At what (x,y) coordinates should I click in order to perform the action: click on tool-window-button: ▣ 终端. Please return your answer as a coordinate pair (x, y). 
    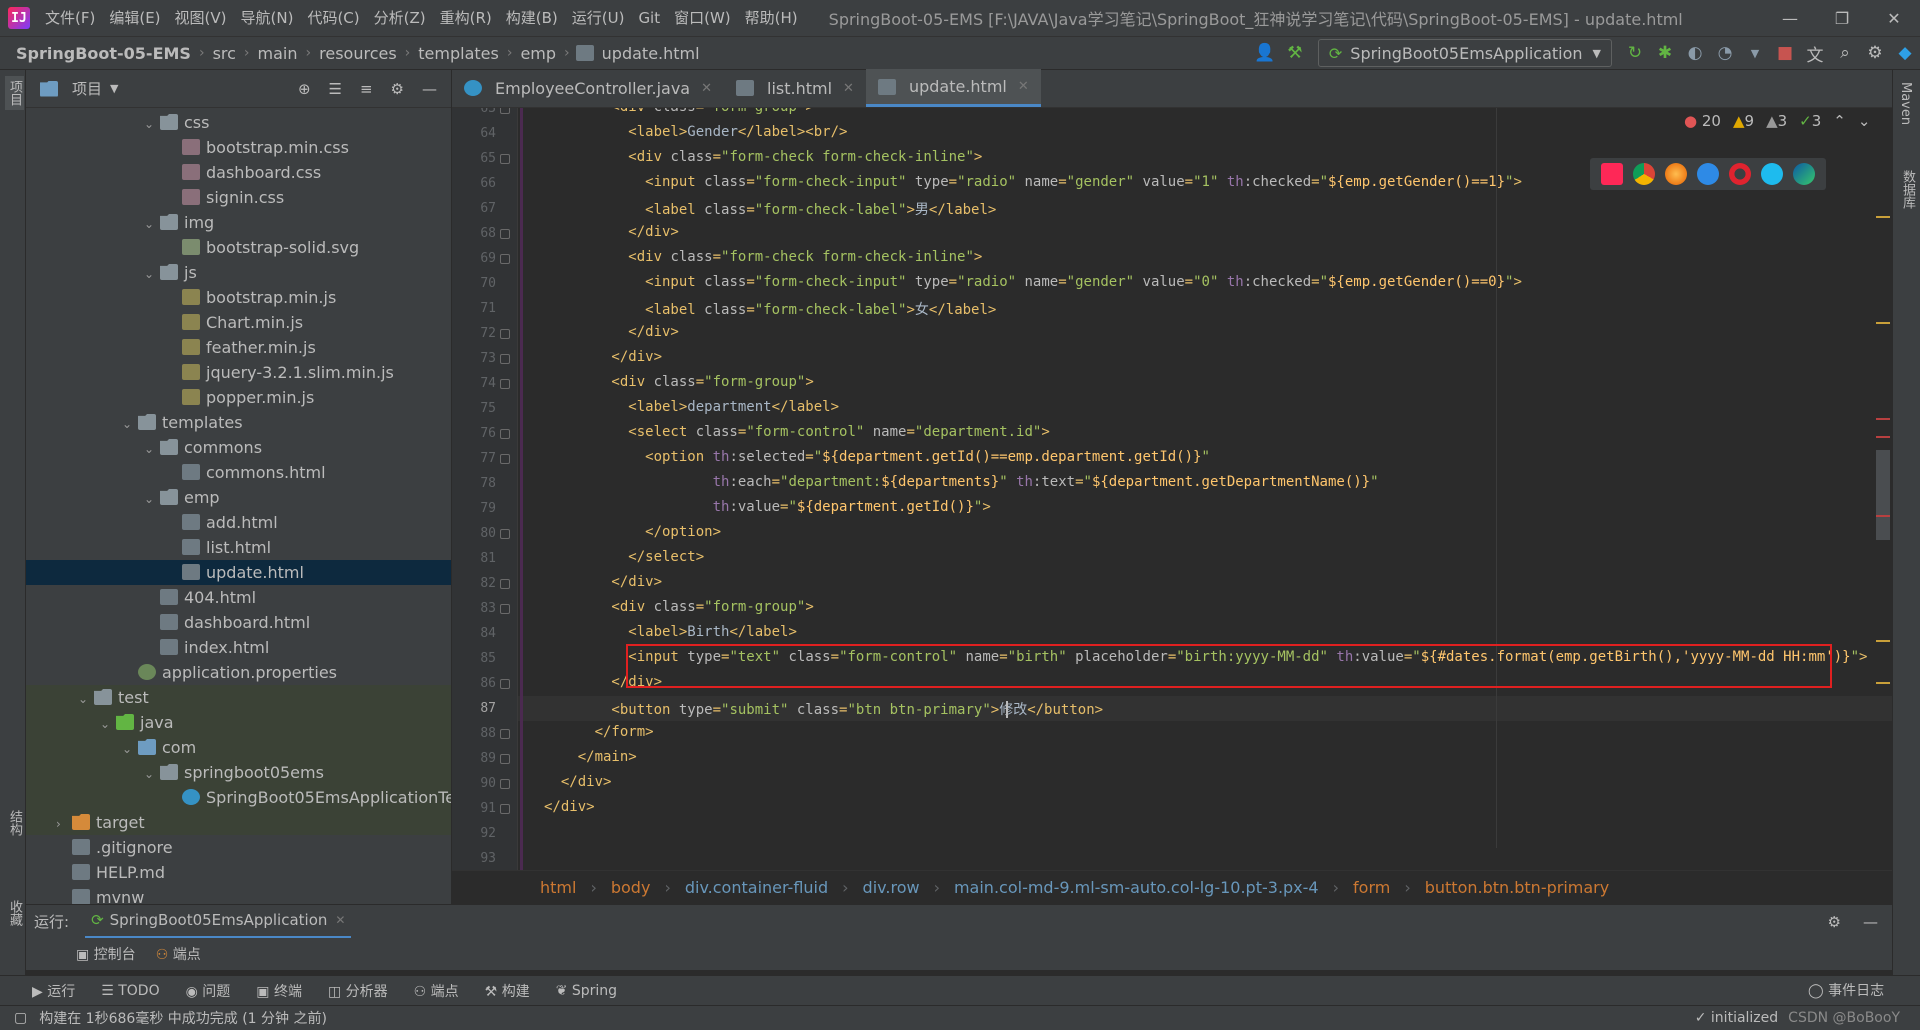
    Looking at the image, I should click on (279, 991).